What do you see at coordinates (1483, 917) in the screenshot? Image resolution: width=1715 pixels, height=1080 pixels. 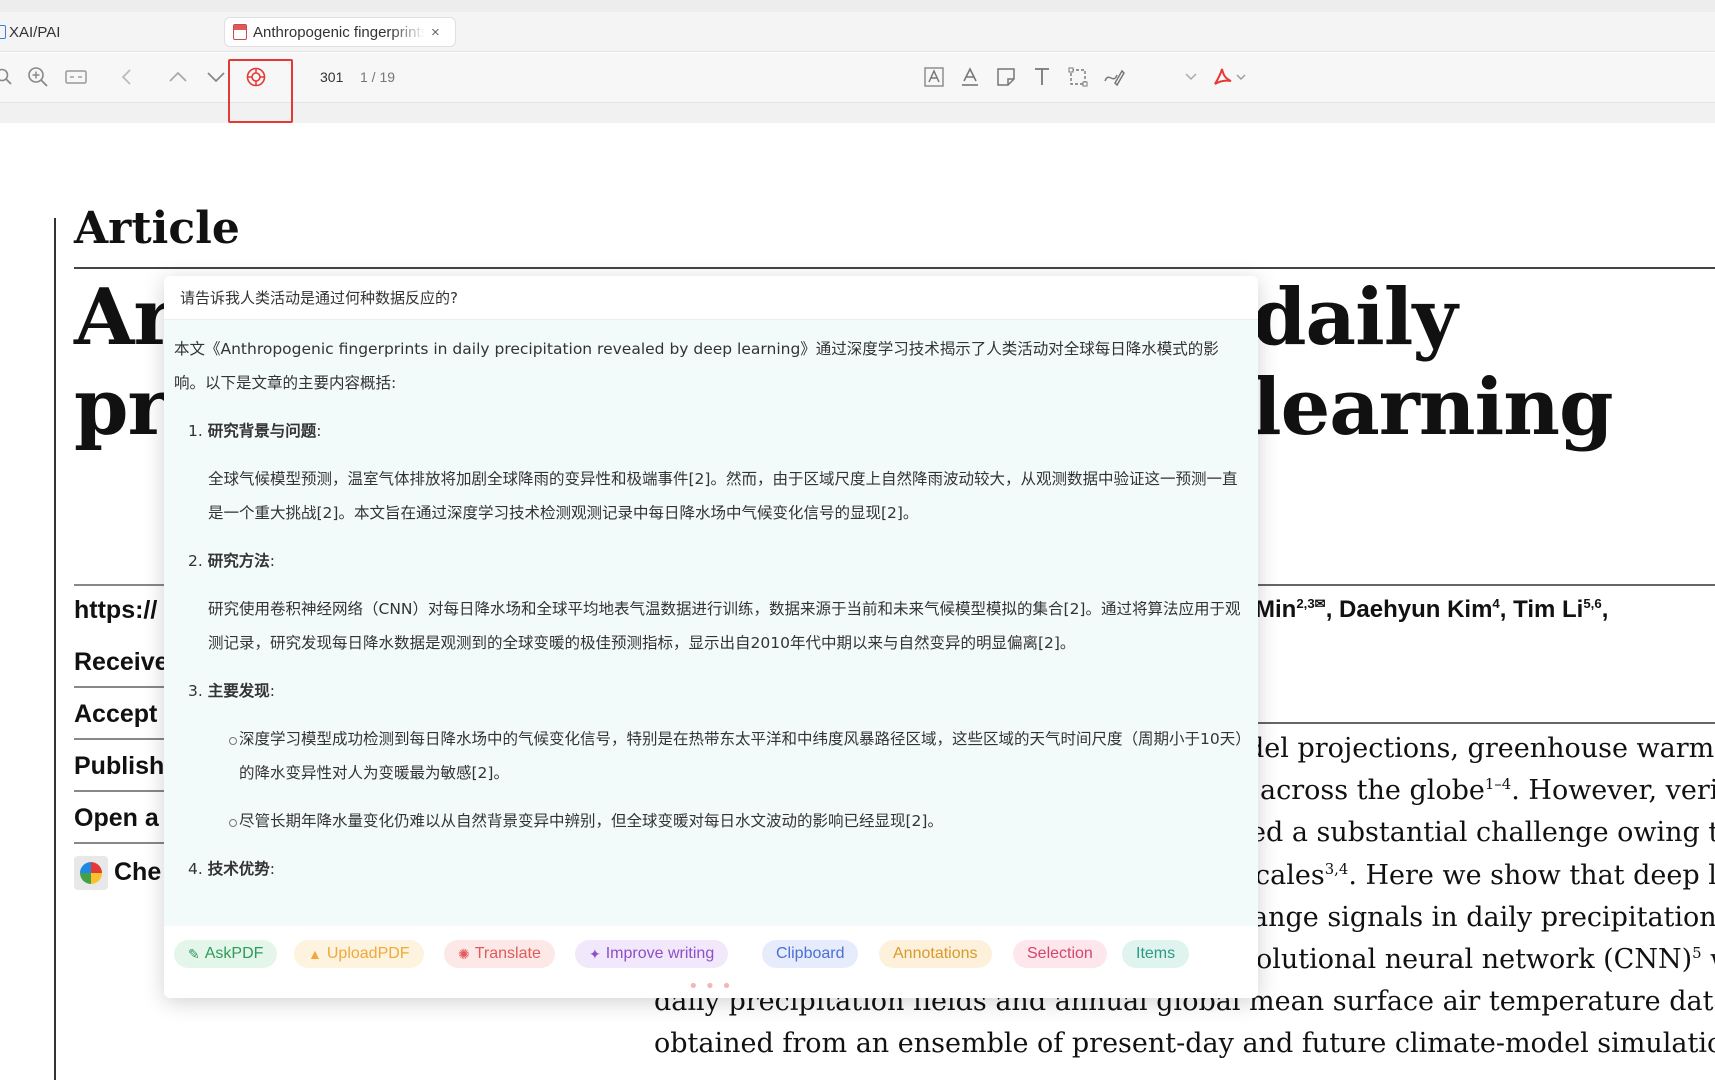 I see `abstract-line: ange signals in daily precipitation fie` at bounding box center [1483, 917].